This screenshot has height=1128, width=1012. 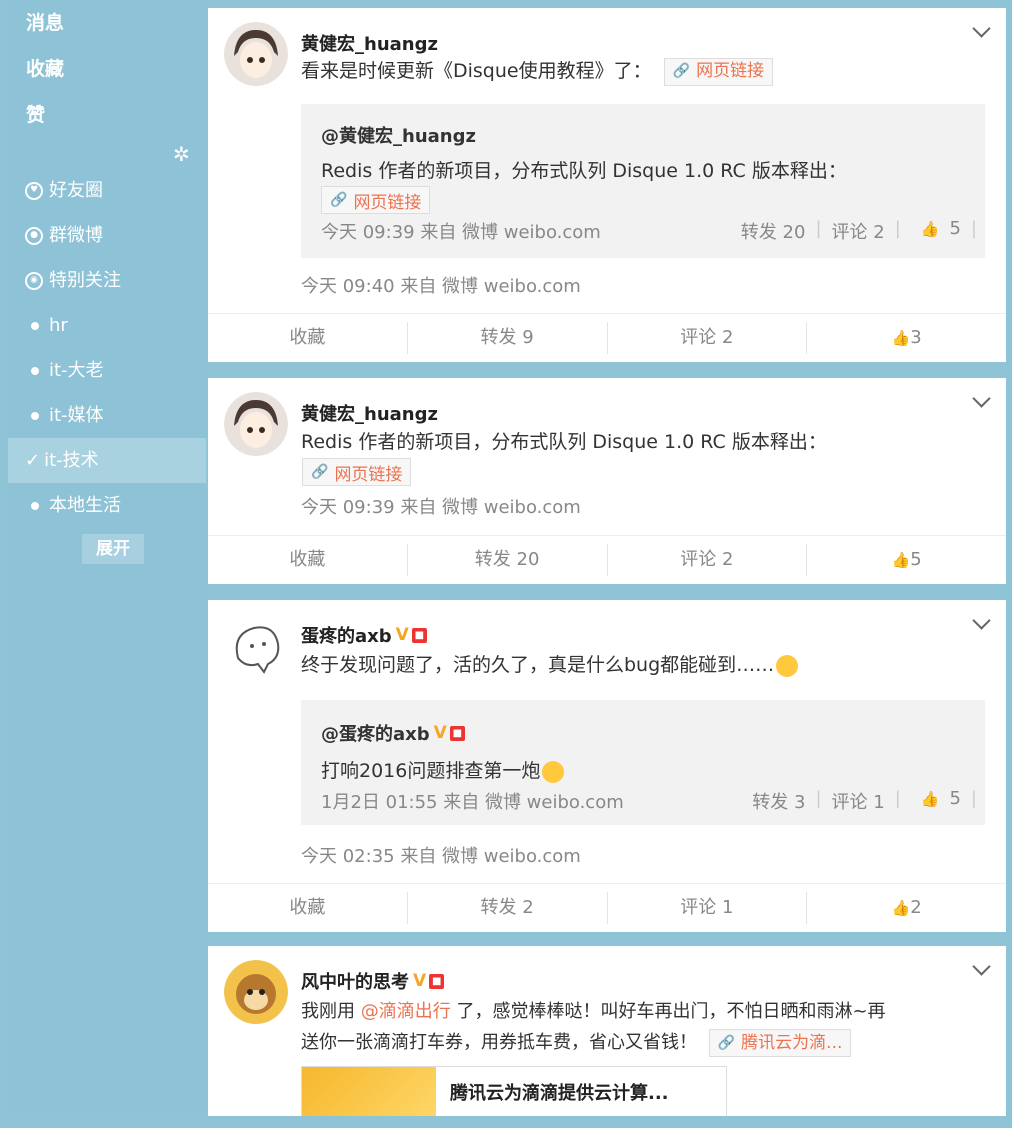 What do you see at coordinates (906, 560) in the screenshot?
I see `like-button: 👍5` at bounding box center [906, 560].